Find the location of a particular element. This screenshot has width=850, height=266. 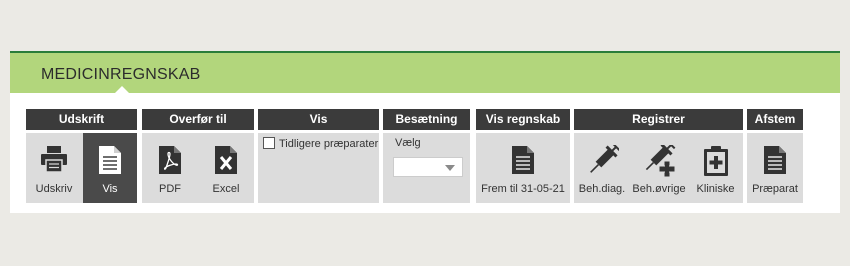

vis-print-label: Vis is located at coordinates (110, 189).